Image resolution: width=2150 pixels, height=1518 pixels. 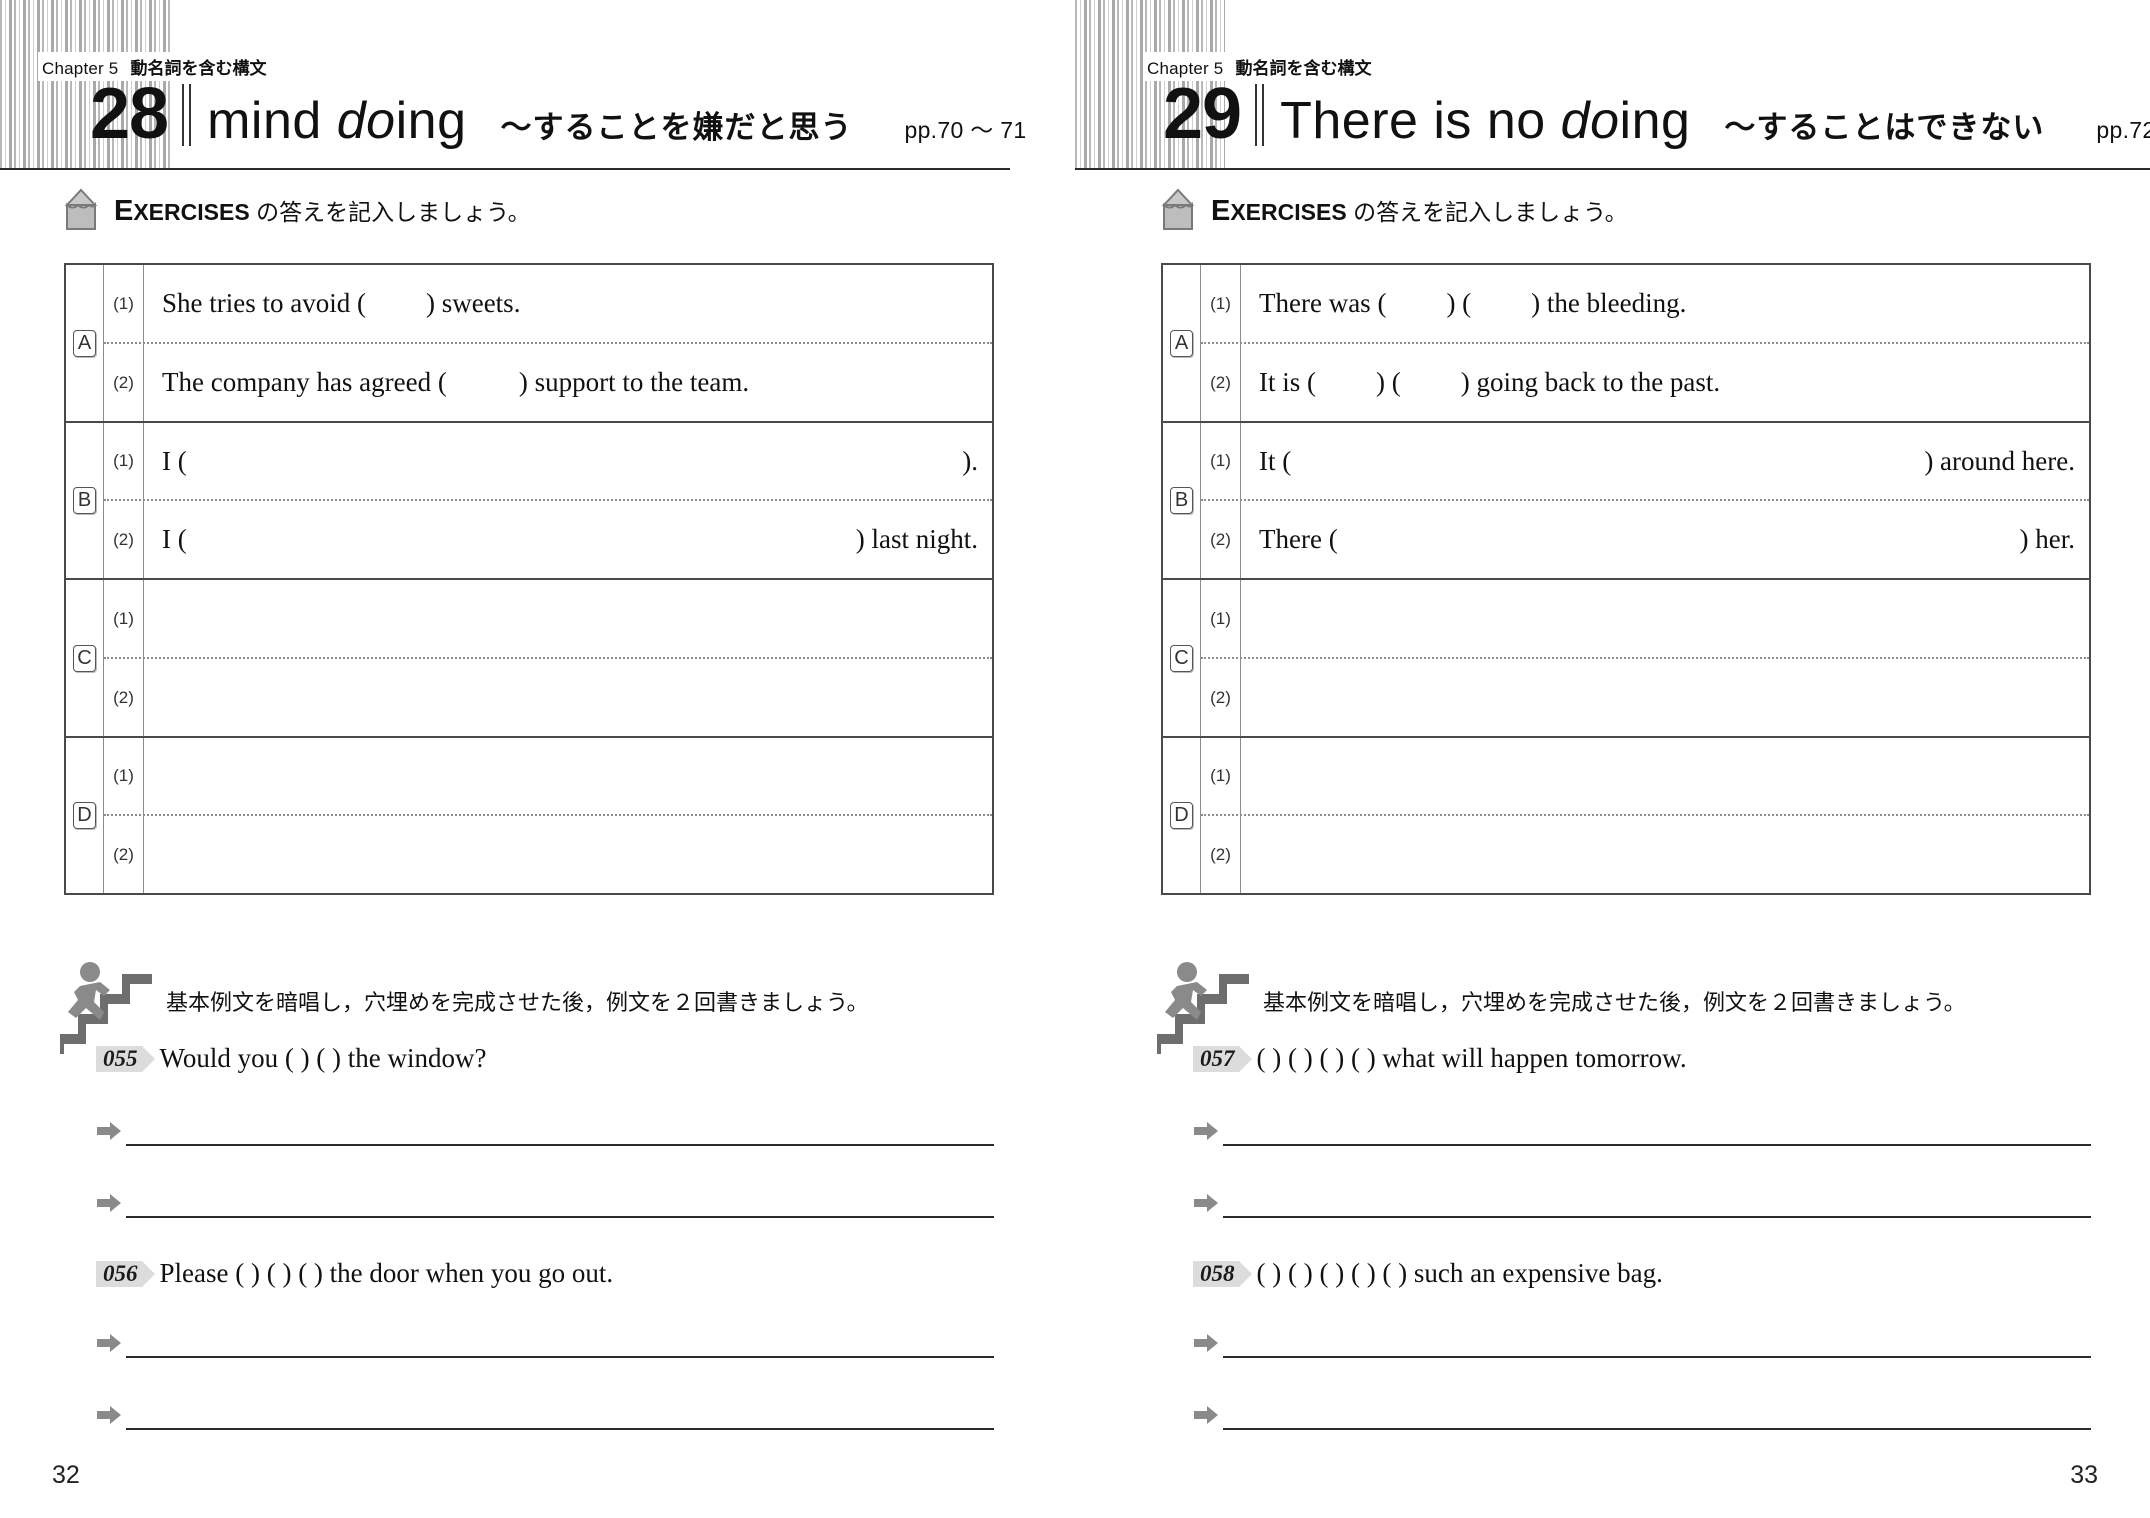 I want to click on exercise-row: (2) It is () () going back to the past., so click(x=1645, y=382).